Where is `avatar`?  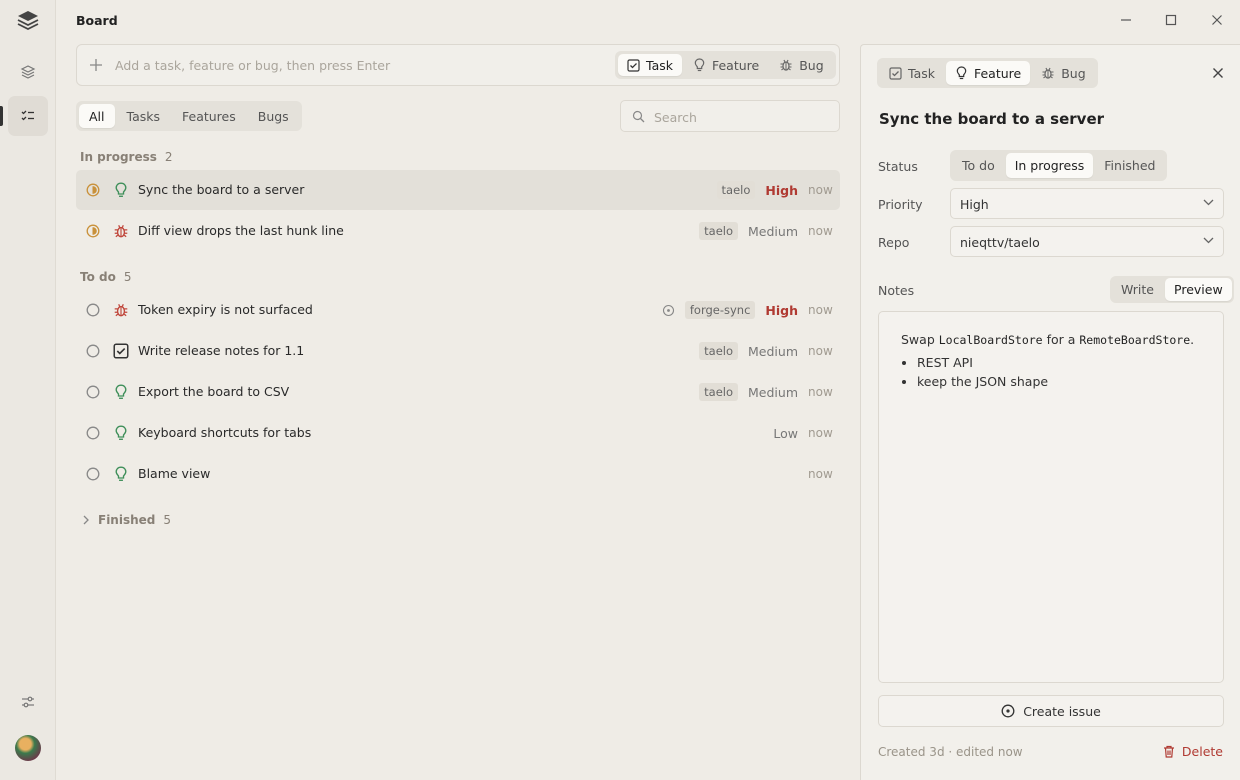
avatar is located at coordinates (28, 748).